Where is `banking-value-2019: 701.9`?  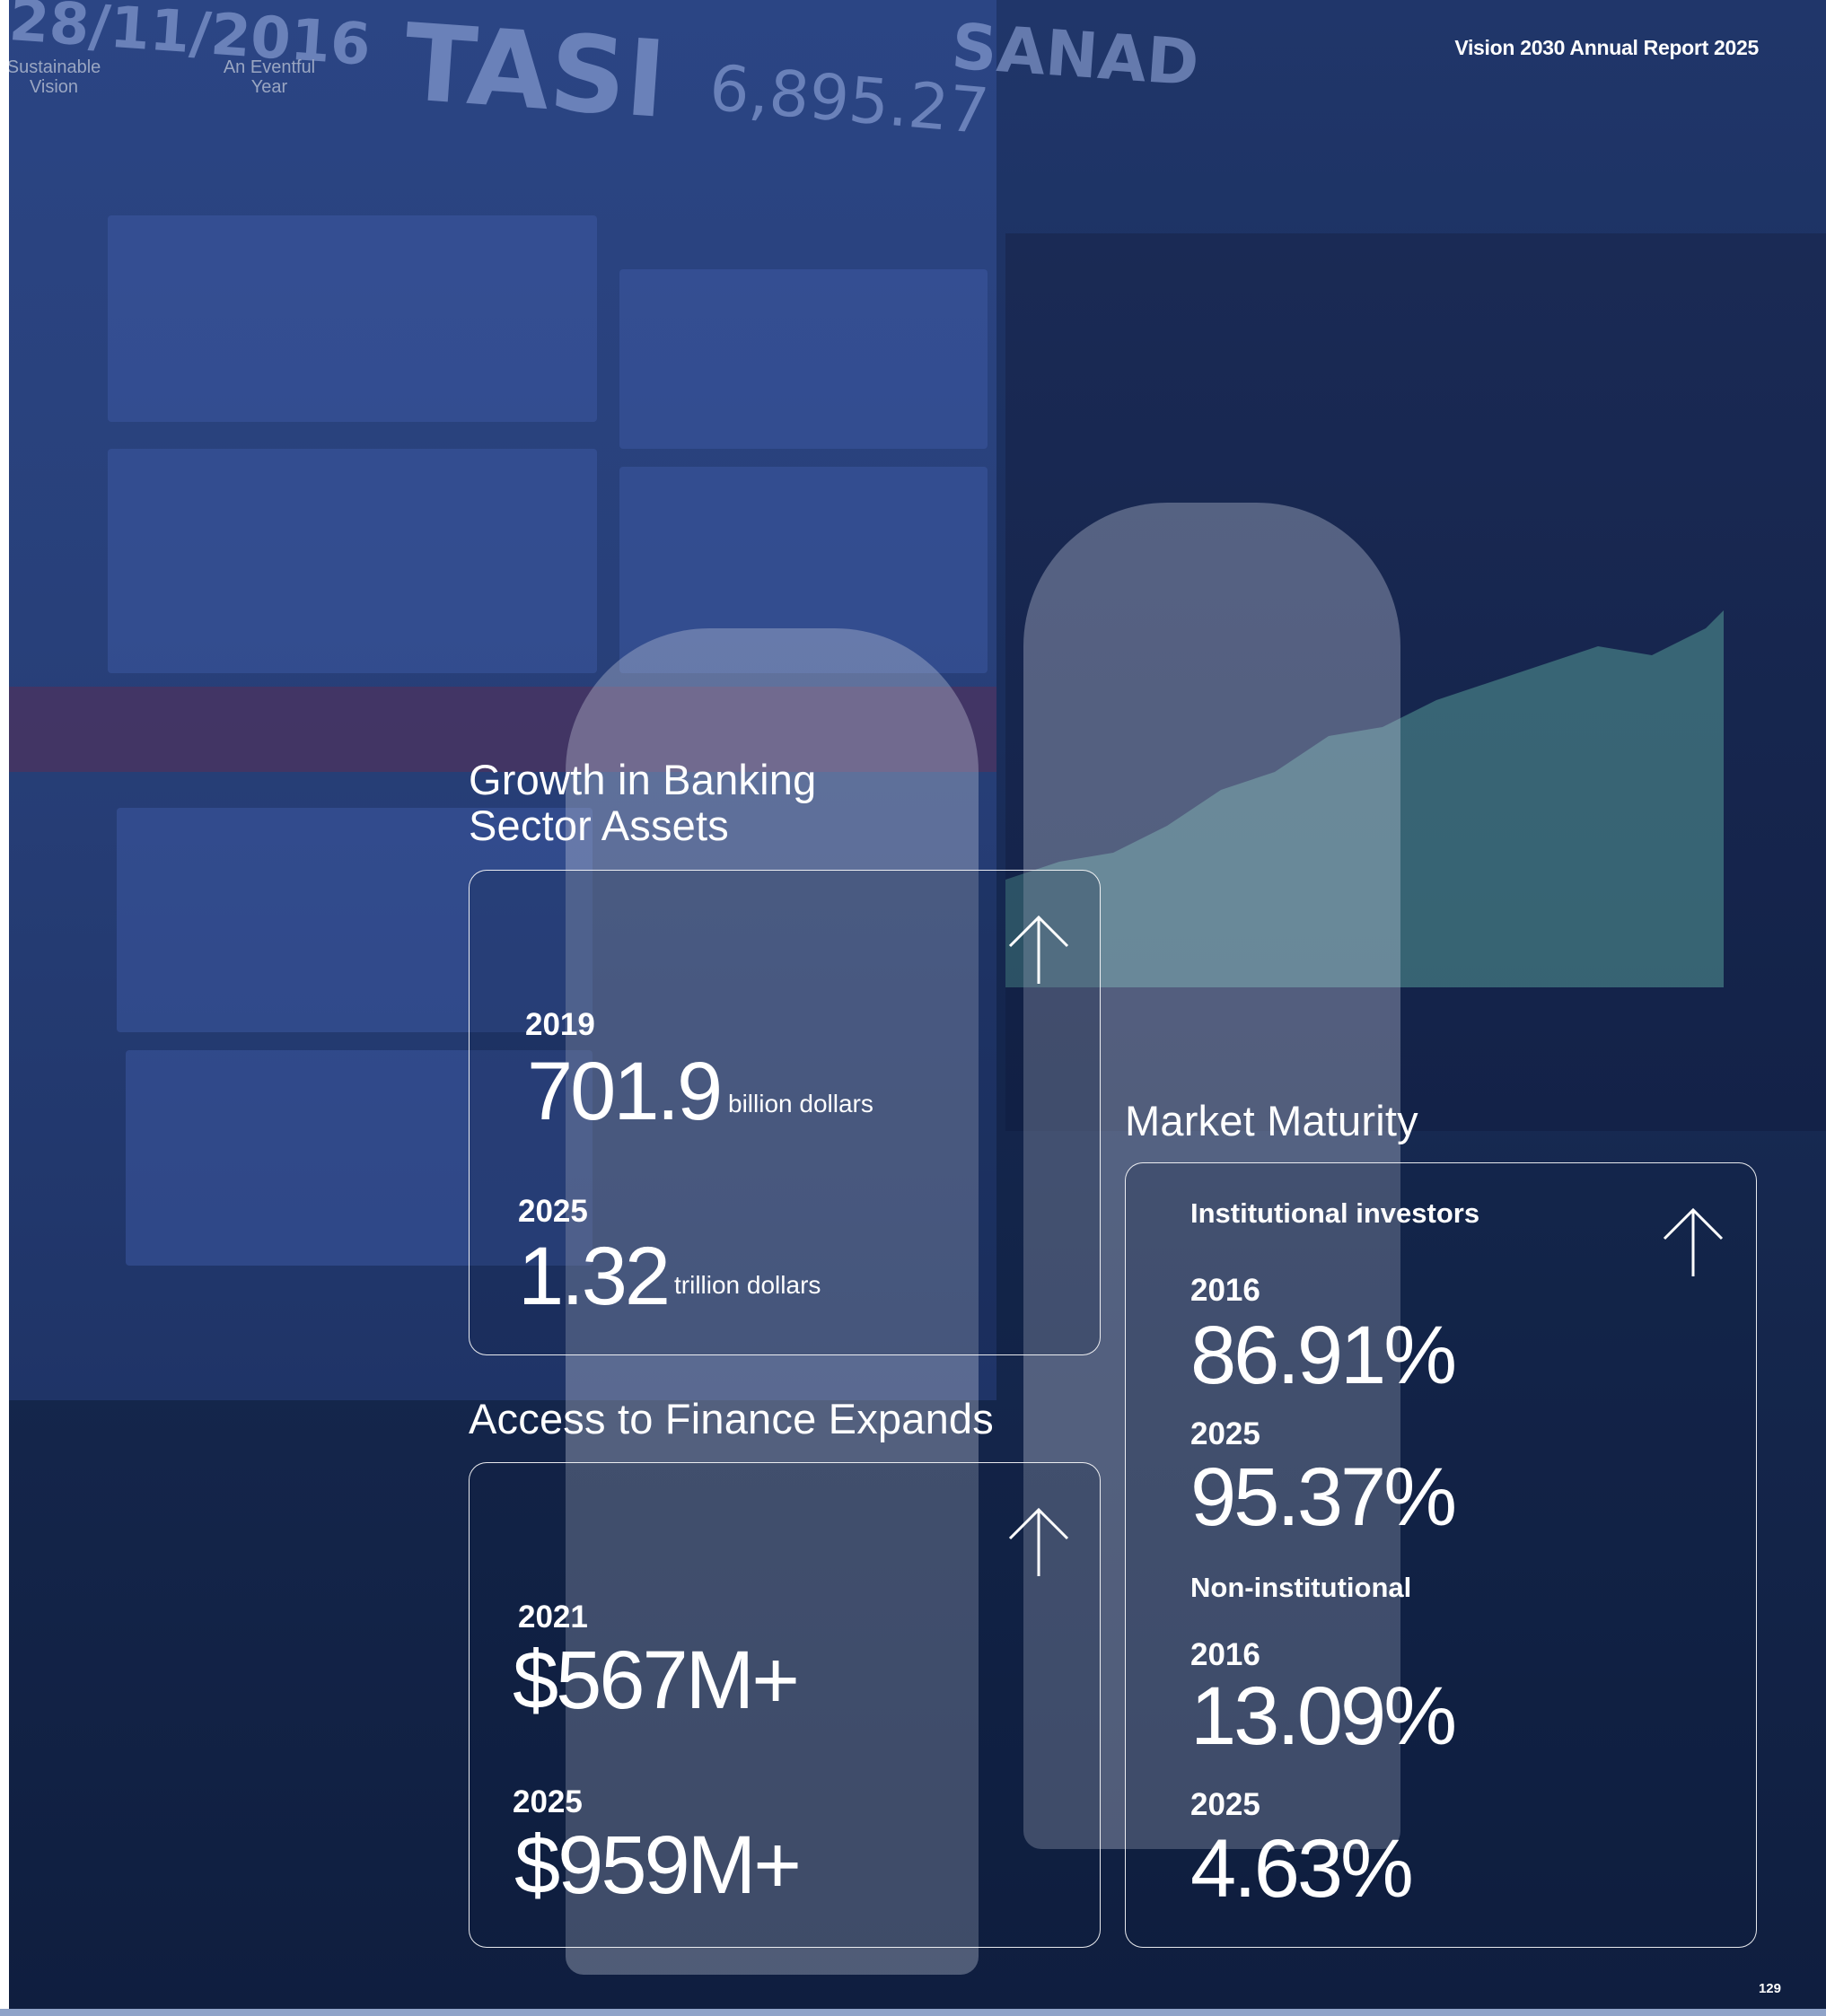
banking-value-2019: 701.9 is located at coordinates (625, 1091).